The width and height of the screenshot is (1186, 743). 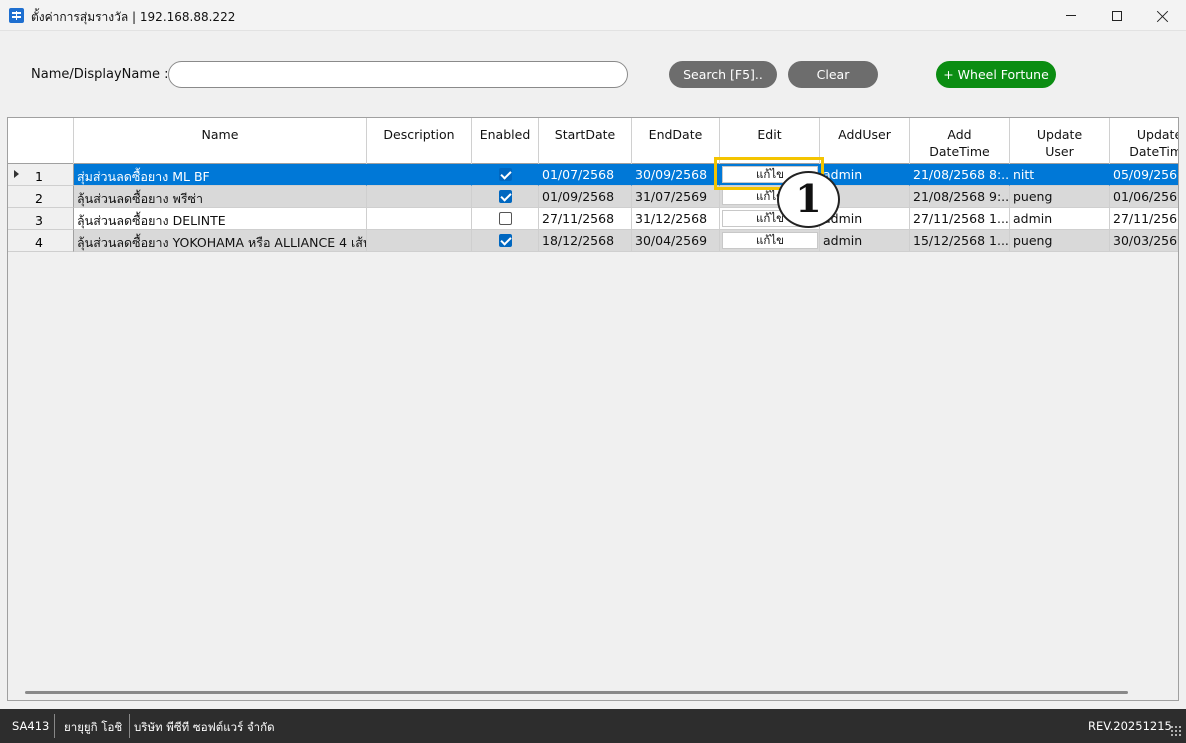 I want to click on column-header-name: Name, so click(x=220, y=141).